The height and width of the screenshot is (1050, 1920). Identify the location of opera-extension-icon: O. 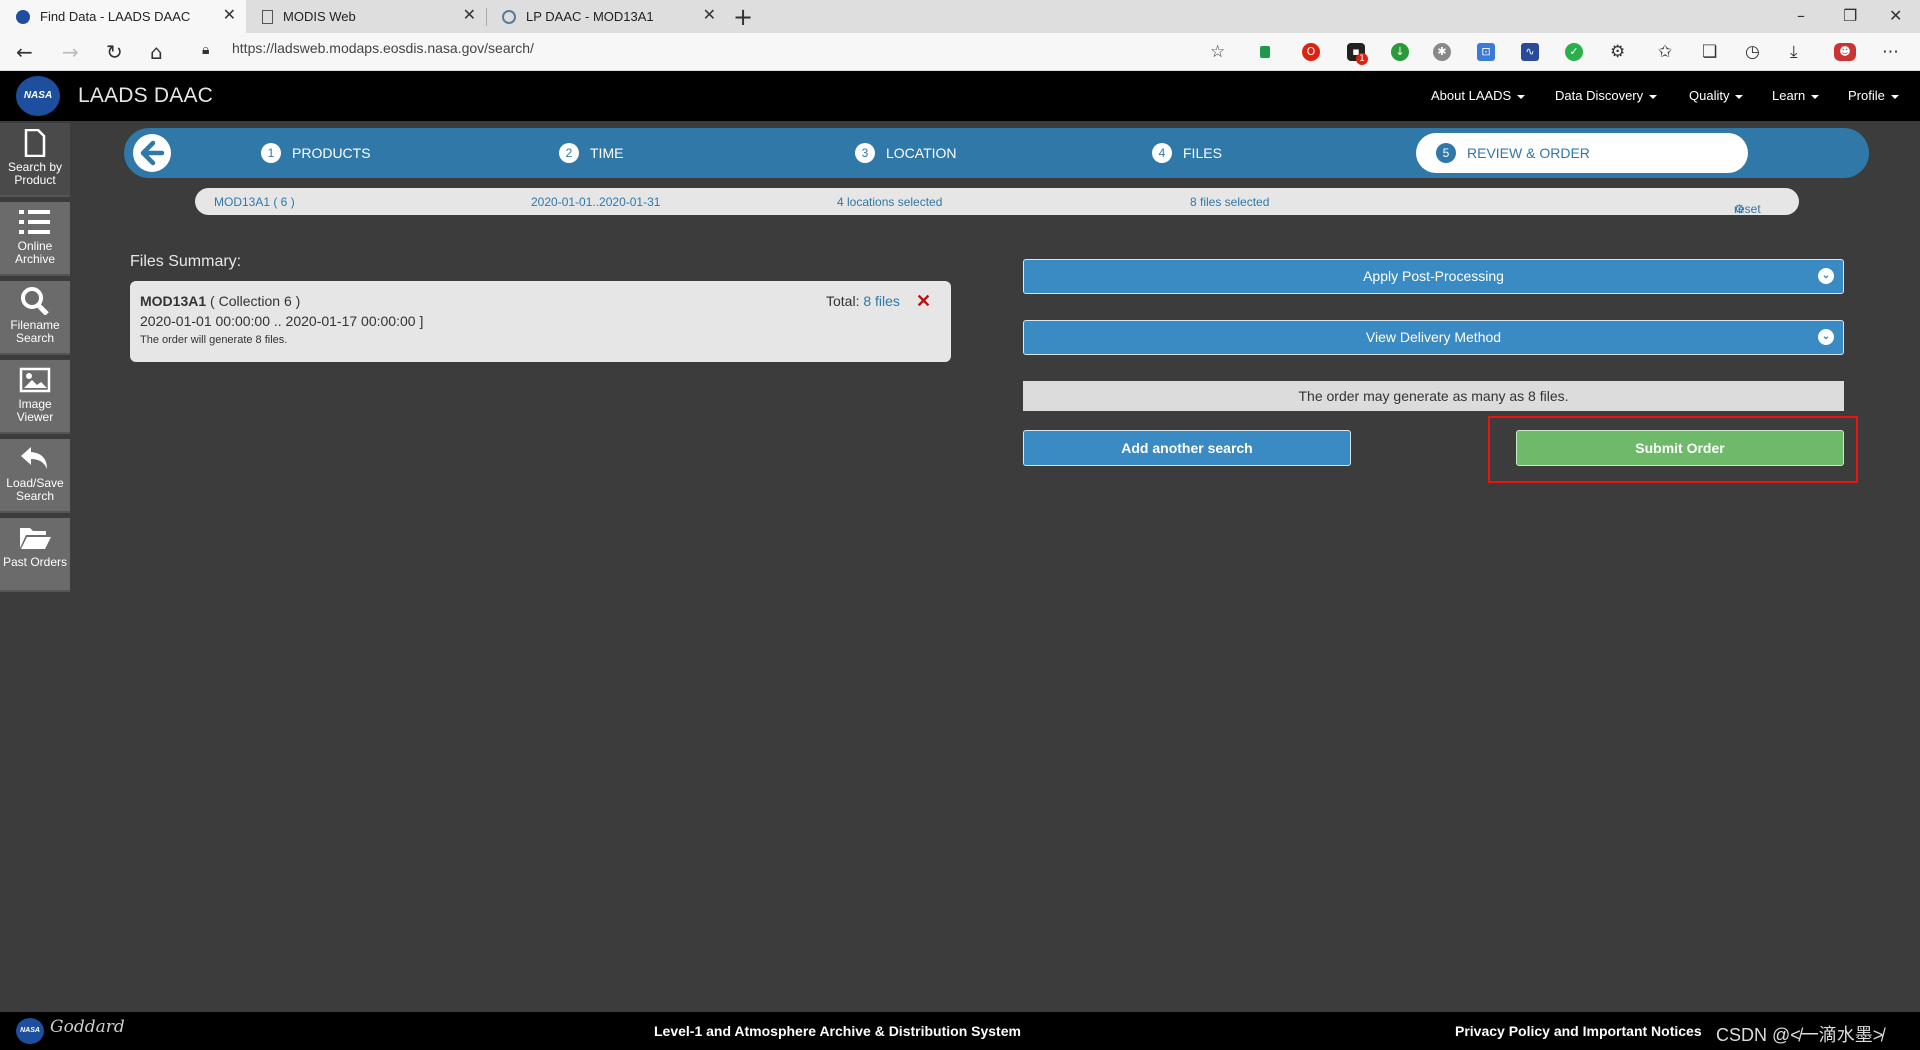
(1311, 52).